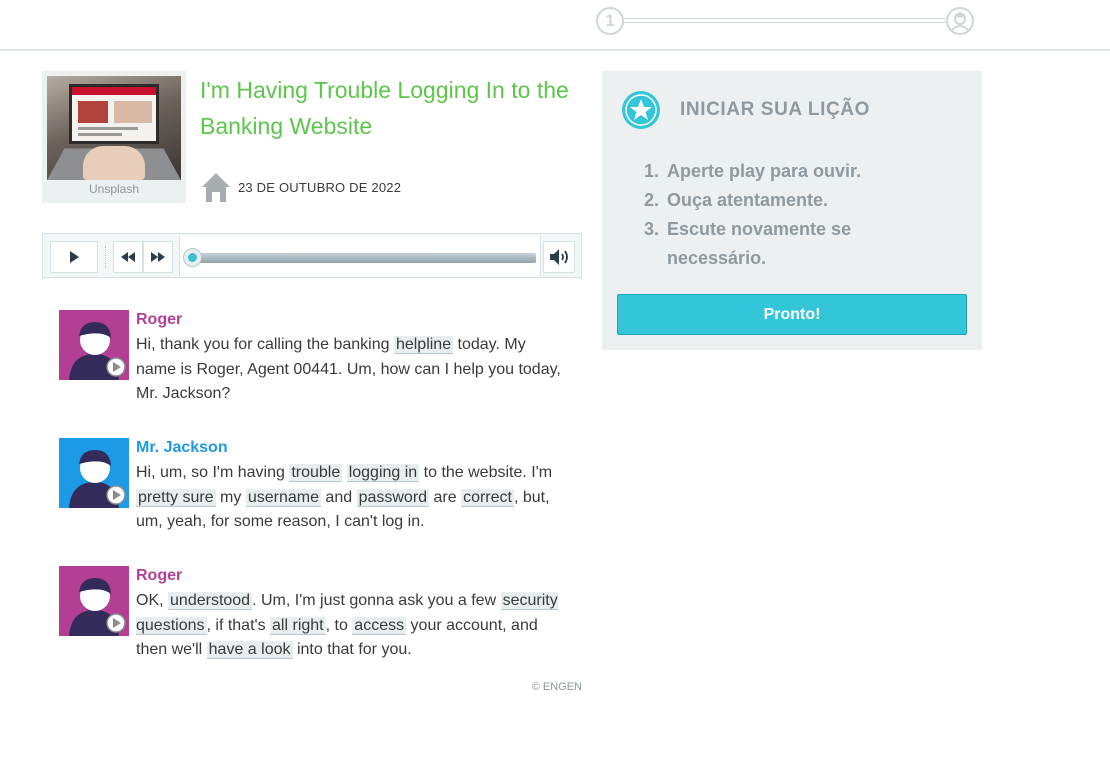 This screenshot has width=1110, height=766. I want to click on photo-credit: Unsplash, so click(114, 189).